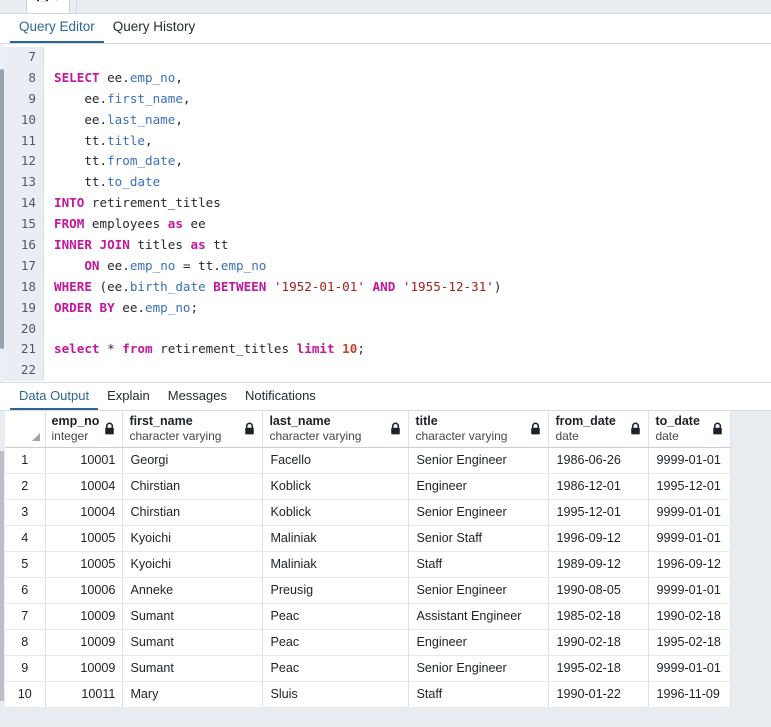  Describe the element at coordinates (25, 642) in the screenshot. I see `row-number: 8` at that location.